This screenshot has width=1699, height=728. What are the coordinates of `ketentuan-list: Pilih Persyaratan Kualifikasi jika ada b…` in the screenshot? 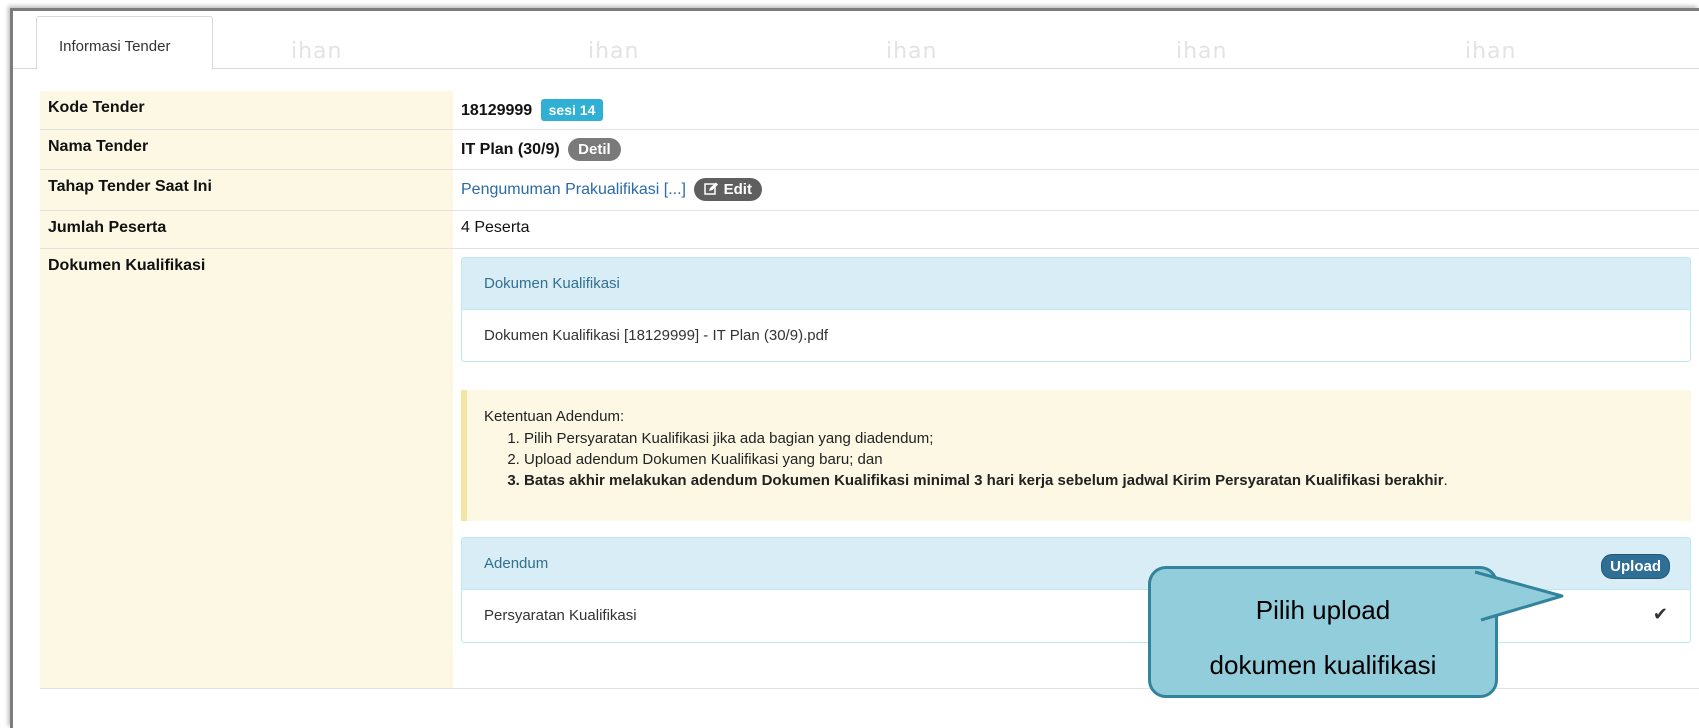 It's located at (1087, 459).